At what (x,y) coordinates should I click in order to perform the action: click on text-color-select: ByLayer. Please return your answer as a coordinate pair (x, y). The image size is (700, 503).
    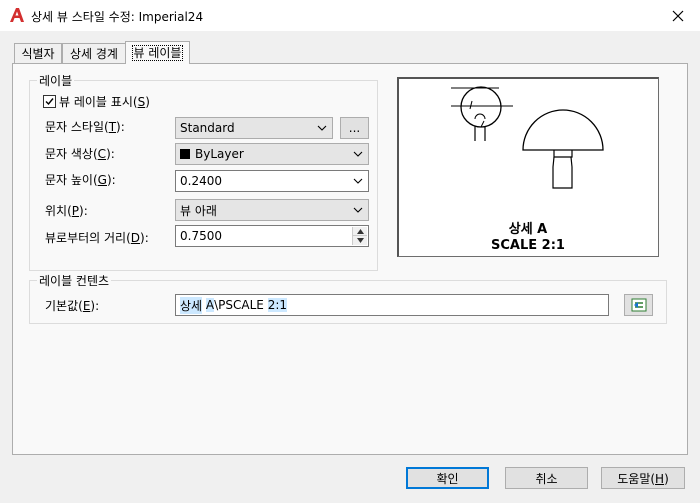
    Looking at the image, I should click on (272, 154).